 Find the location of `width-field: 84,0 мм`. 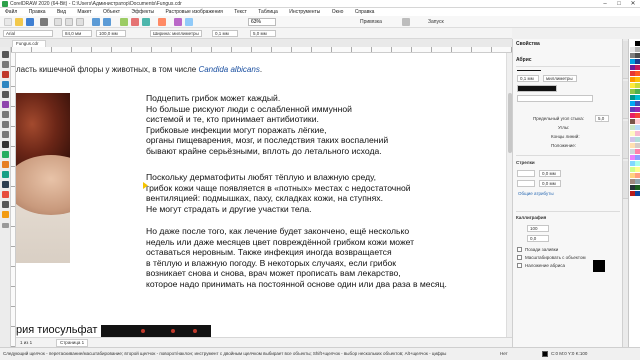

width-field: 84,0 мм is located at coordinates (77, 33).